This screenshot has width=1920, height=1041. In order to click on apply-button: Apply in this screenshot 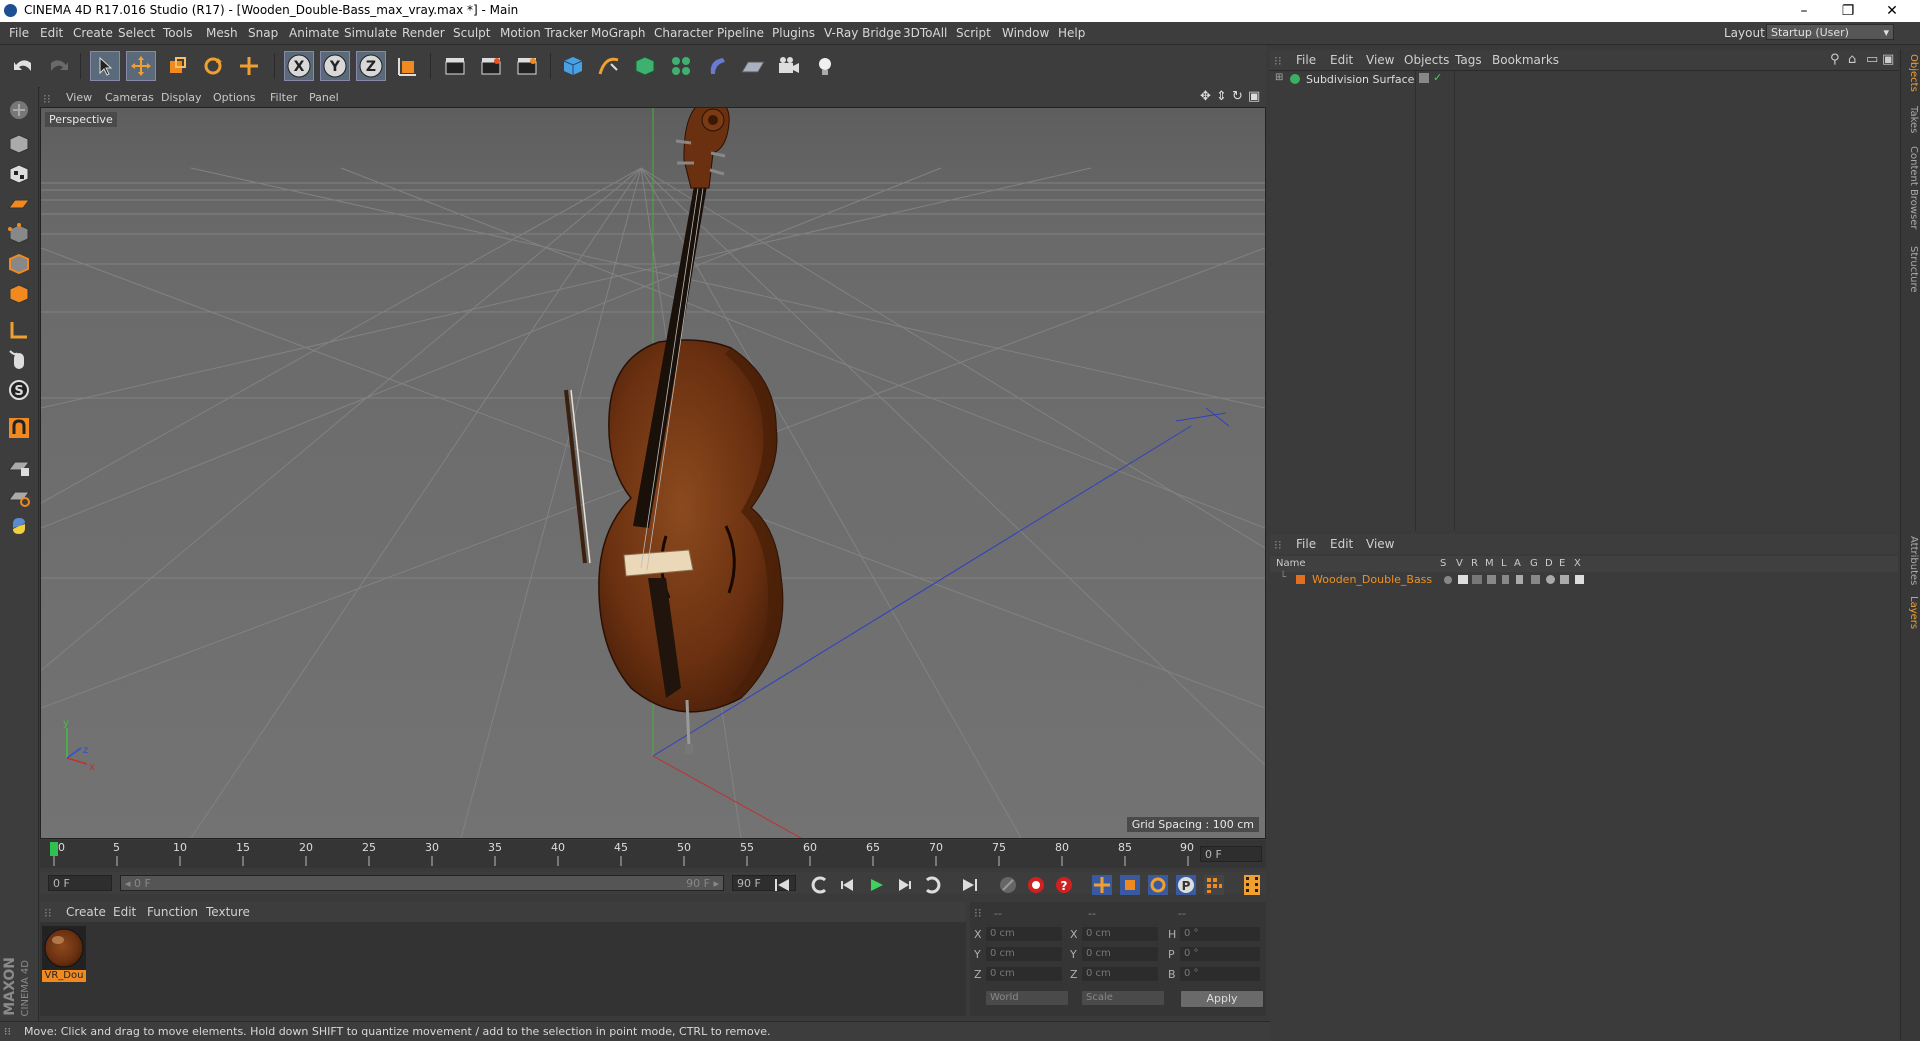, I will do `click(1222, 999)`.